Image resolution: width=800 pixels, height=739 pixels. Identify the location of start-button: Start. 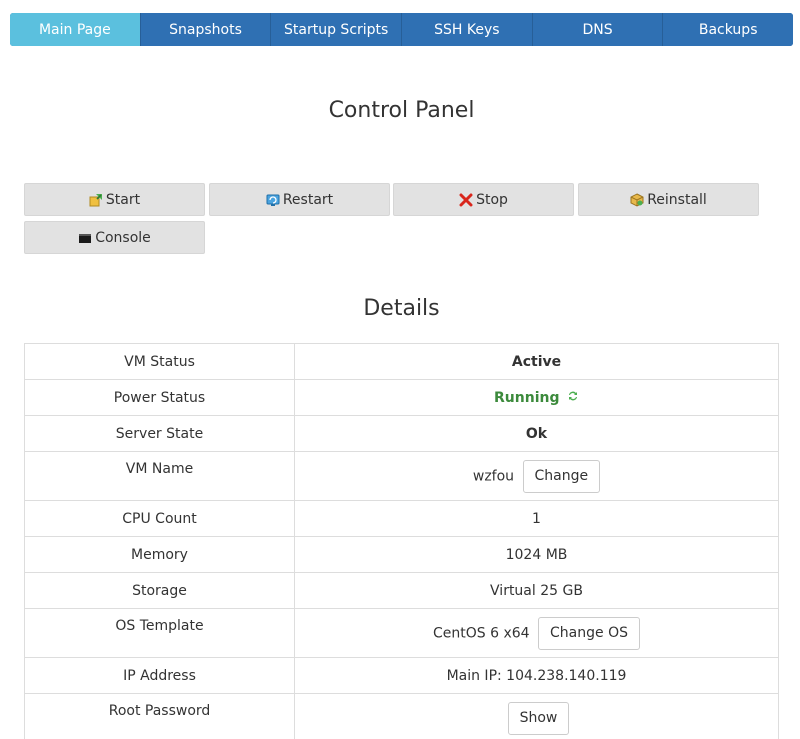
(114, 199).